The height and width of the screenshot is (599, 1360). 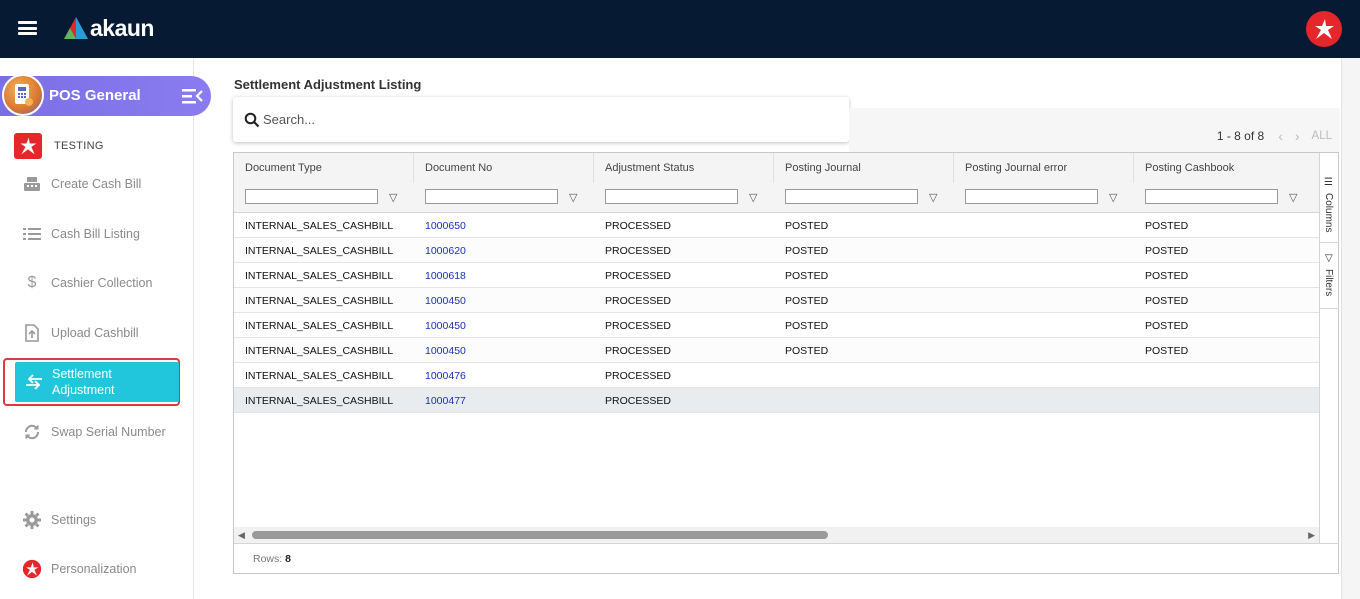 What do you see at coordinates (32, 432) in the screenshot?
I see `sync-icon` at bounding box center [32, 432].